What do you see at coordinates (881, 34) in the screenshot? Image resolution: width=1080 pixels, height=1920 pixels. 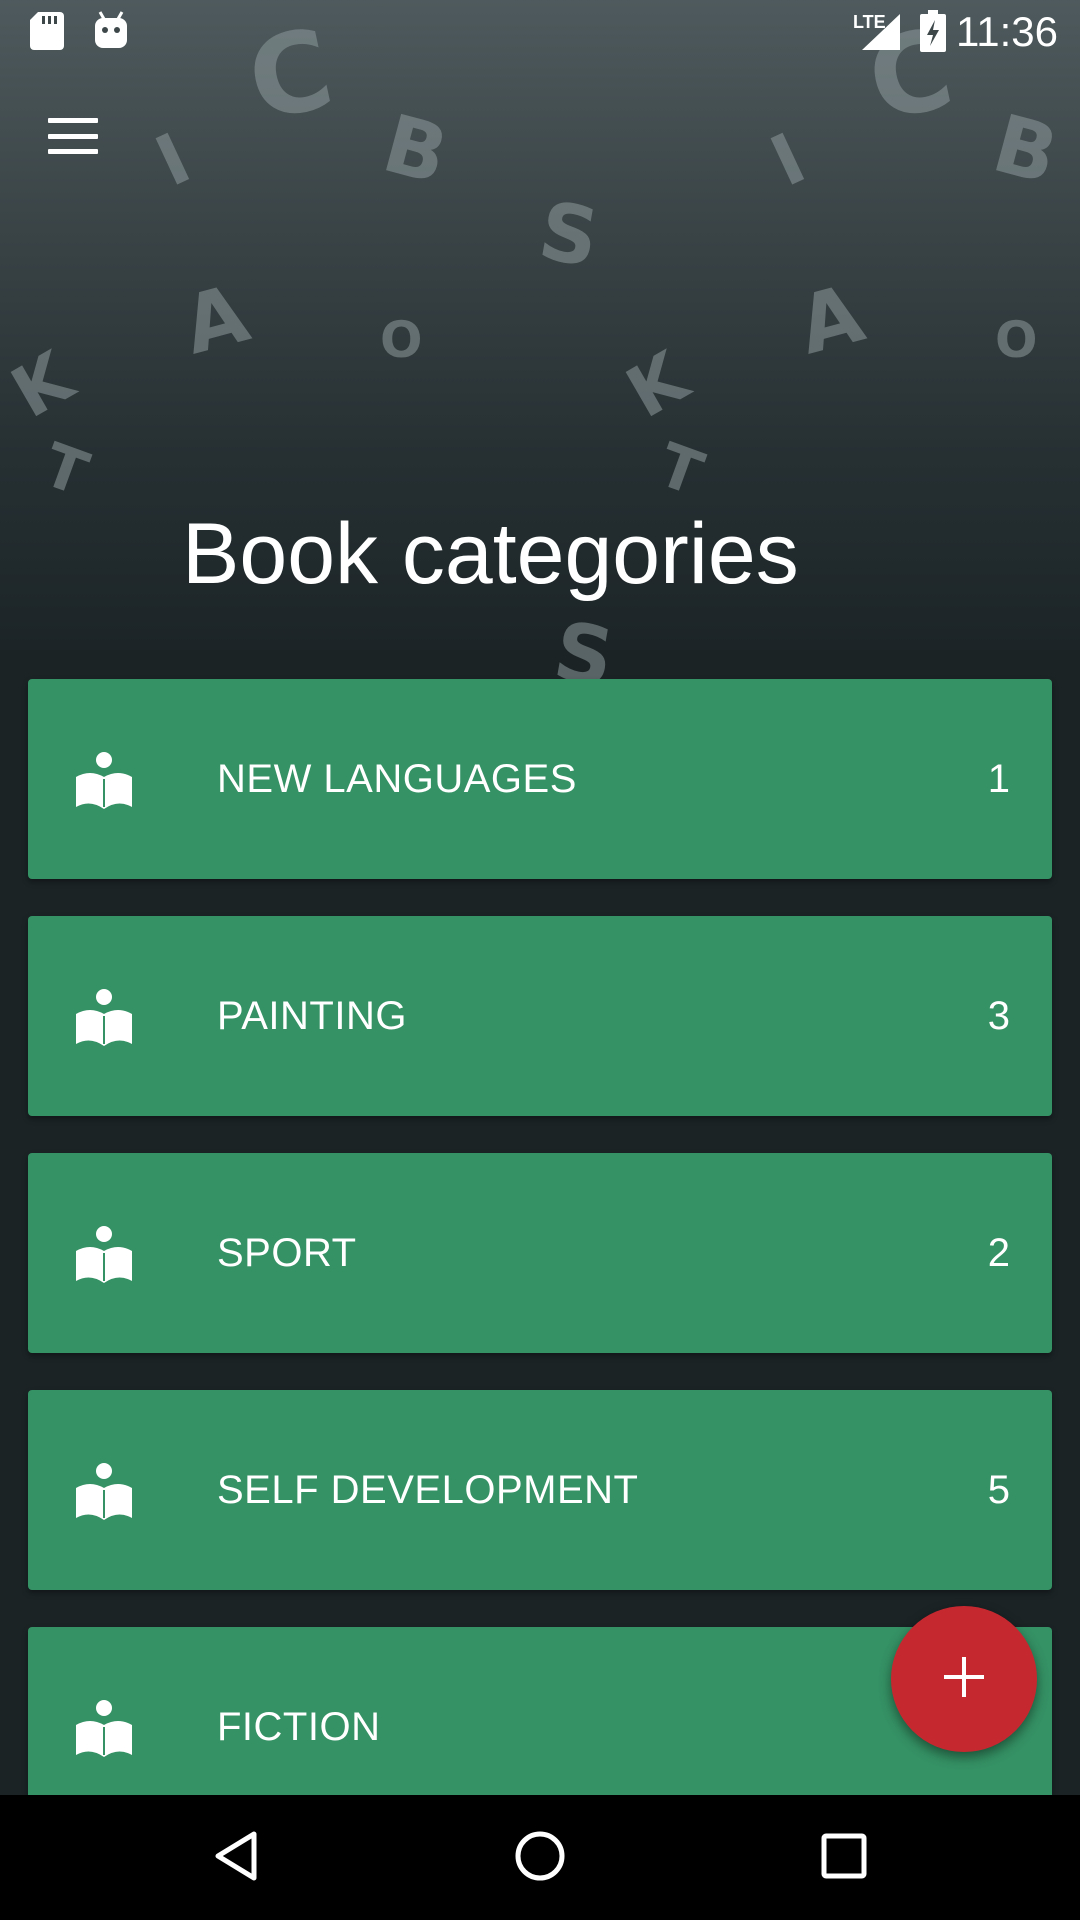 I see `signal-icon` at bounding box center [881, 34].